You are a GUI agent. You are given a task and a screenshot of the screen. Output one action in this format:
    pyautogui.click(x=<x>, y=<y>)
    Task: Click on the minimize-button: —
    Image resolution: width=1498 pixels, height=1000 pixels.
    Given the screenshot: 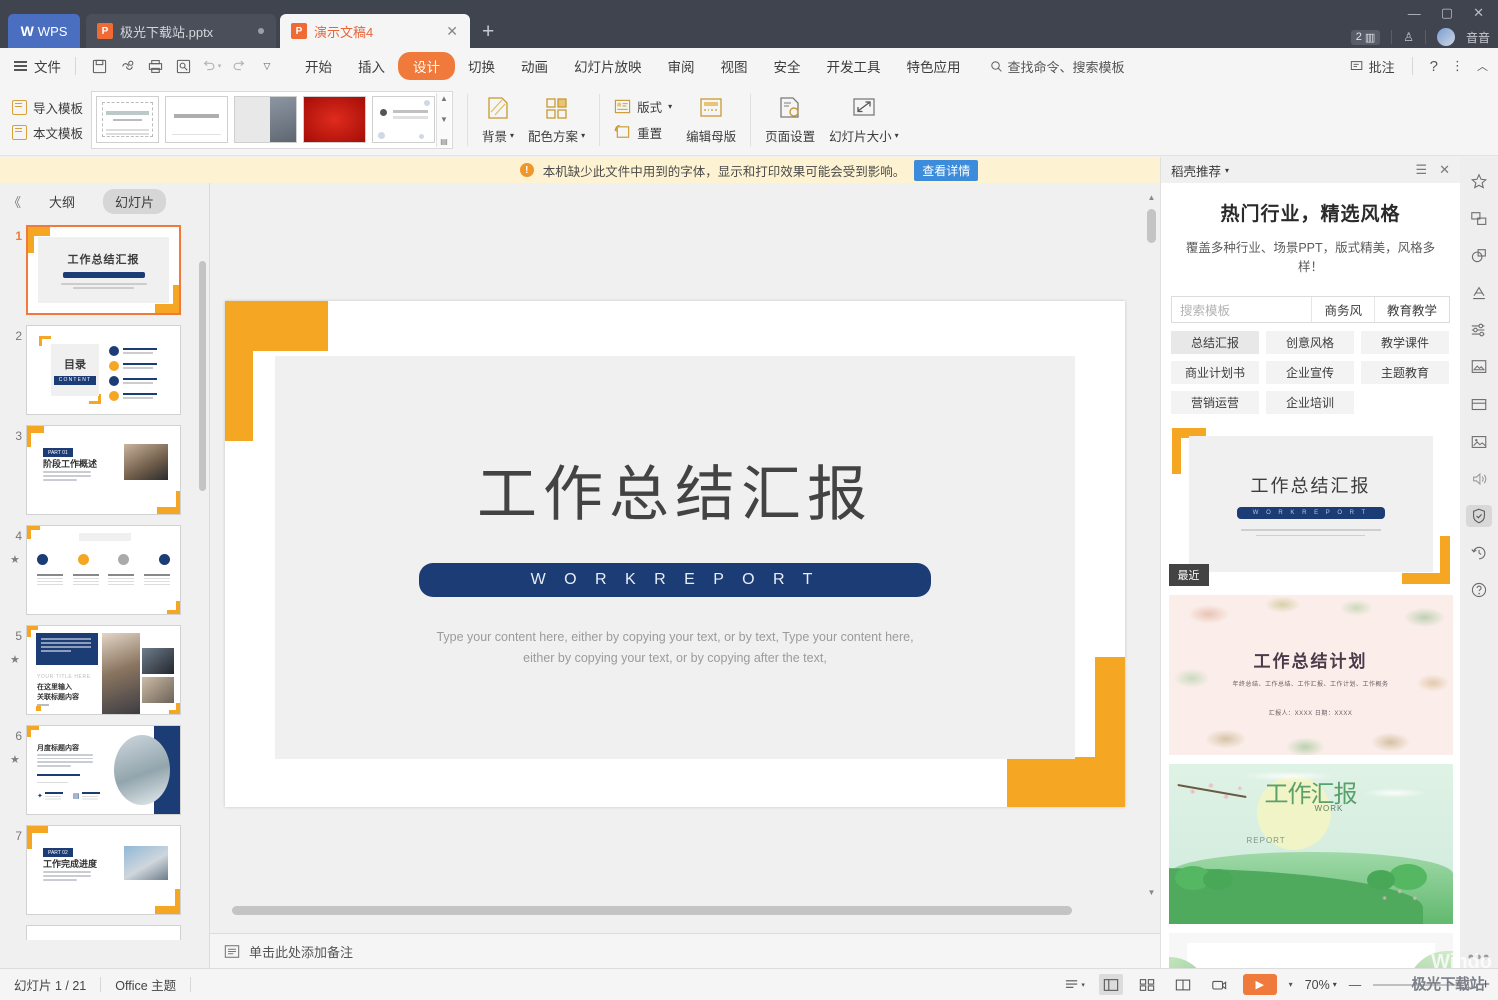 What is the action you would take?
    pyautogui.click(x=1414, y=13)
    